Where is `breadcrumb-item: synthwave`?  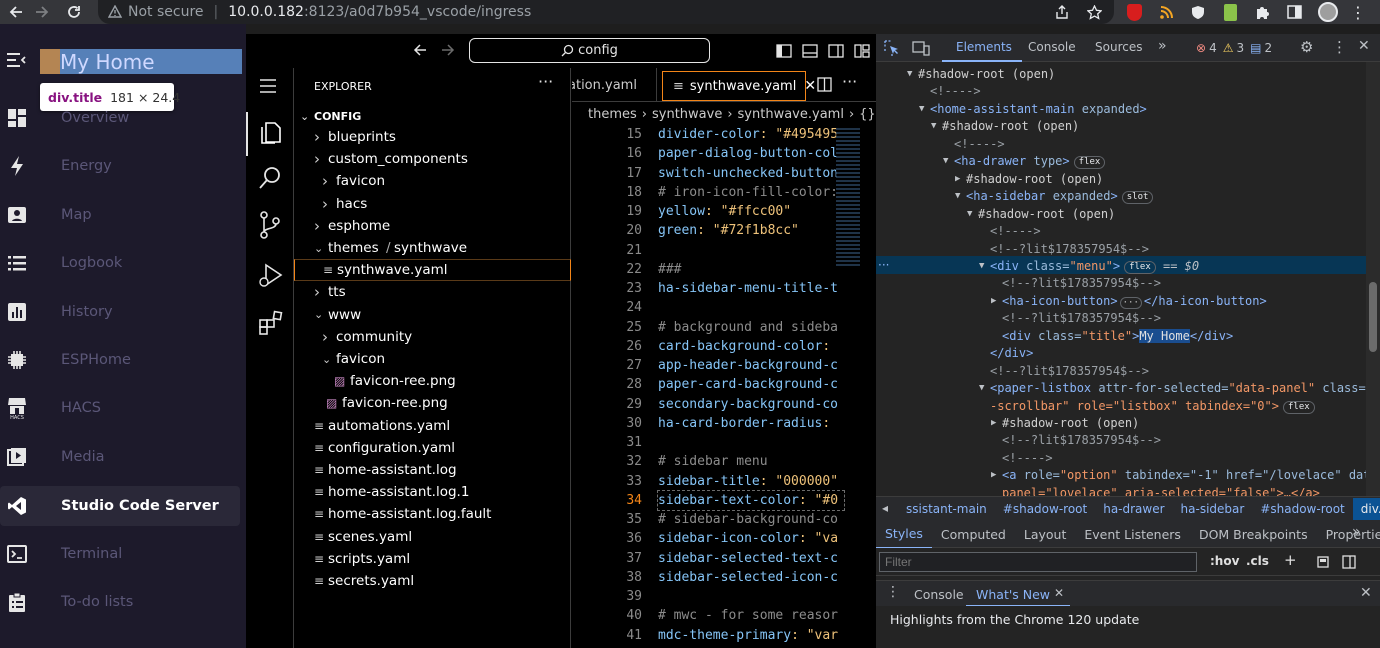
breadcrumb-item: synthwave is located at coordinates (687, 114).